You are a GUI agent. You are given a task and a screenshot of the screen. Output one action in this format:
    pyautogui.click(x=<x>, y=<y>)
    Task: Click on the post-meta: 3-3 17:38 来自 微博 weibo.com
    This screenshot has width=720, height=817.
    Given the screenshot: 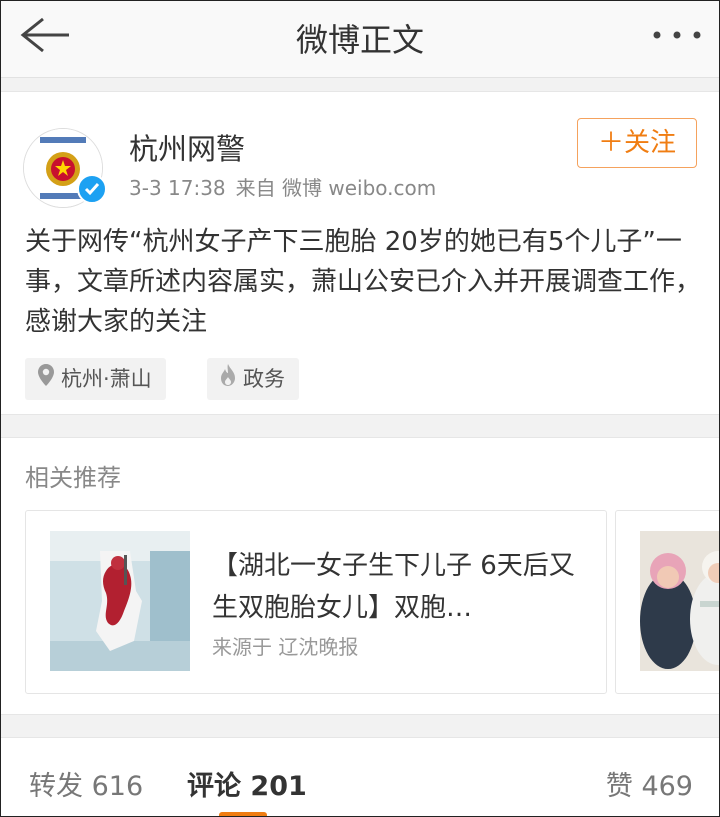 What is the action you would take?
    pyautogui.click(x=287, y=186)
    